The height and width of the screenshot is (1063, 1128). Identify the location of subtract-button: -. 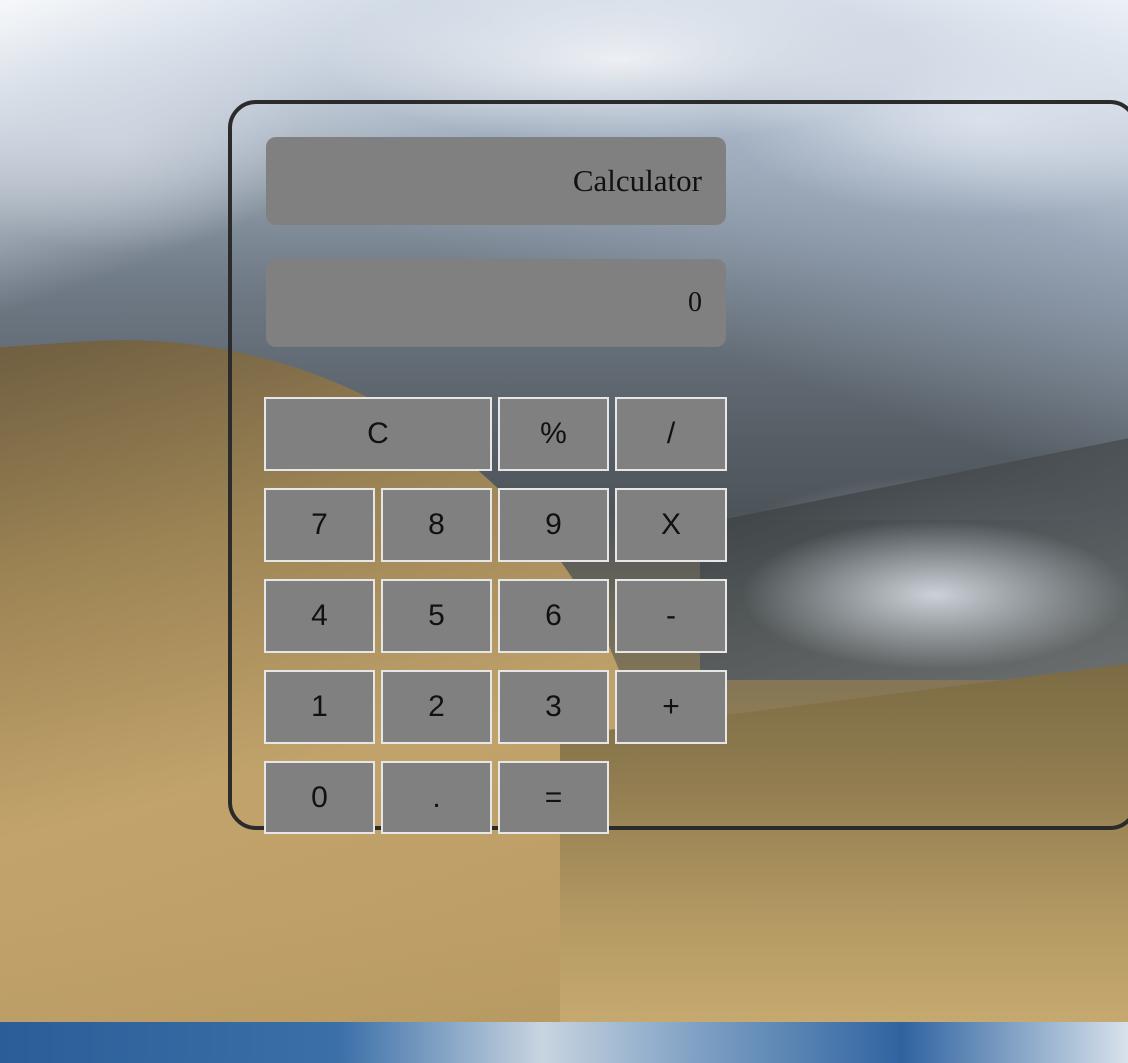
(671, 616).